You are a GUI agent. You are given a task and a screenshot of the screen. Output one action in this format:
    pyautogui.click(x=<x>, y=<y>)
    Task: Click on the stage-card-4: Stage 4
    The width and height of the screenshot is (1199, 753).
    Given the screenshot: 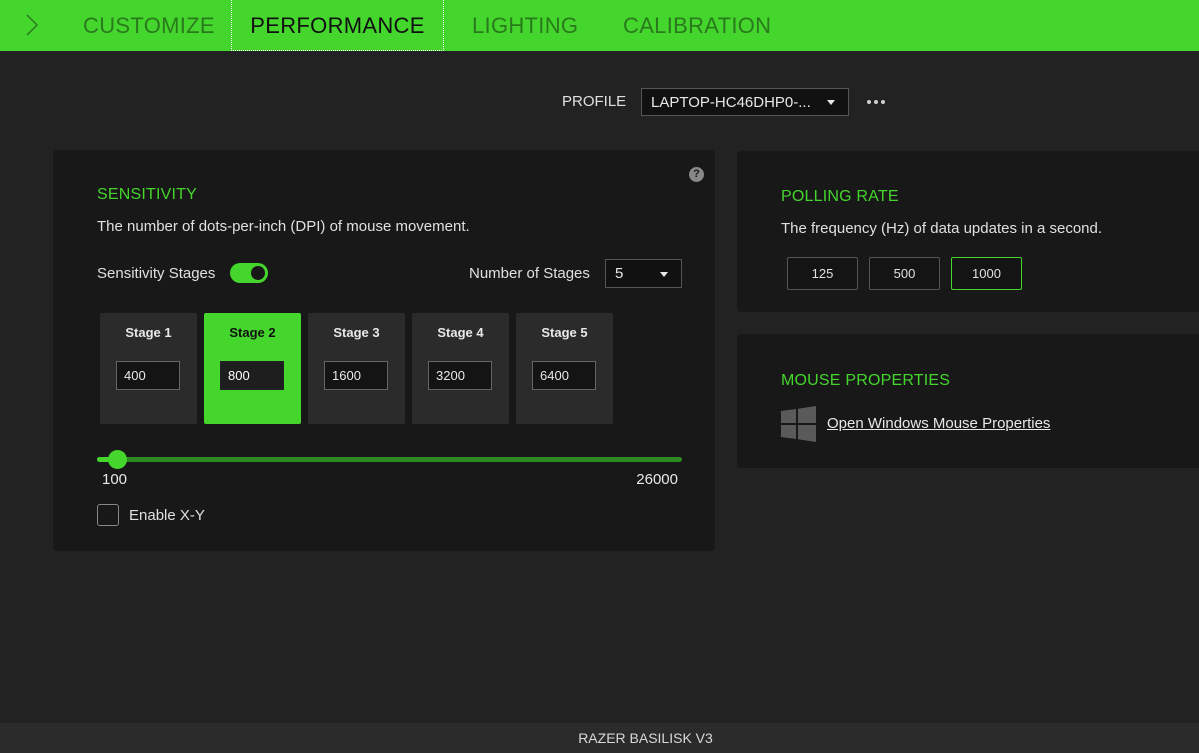 What is the action you would take?
    pyautogui.click(x=460, y=368)
    